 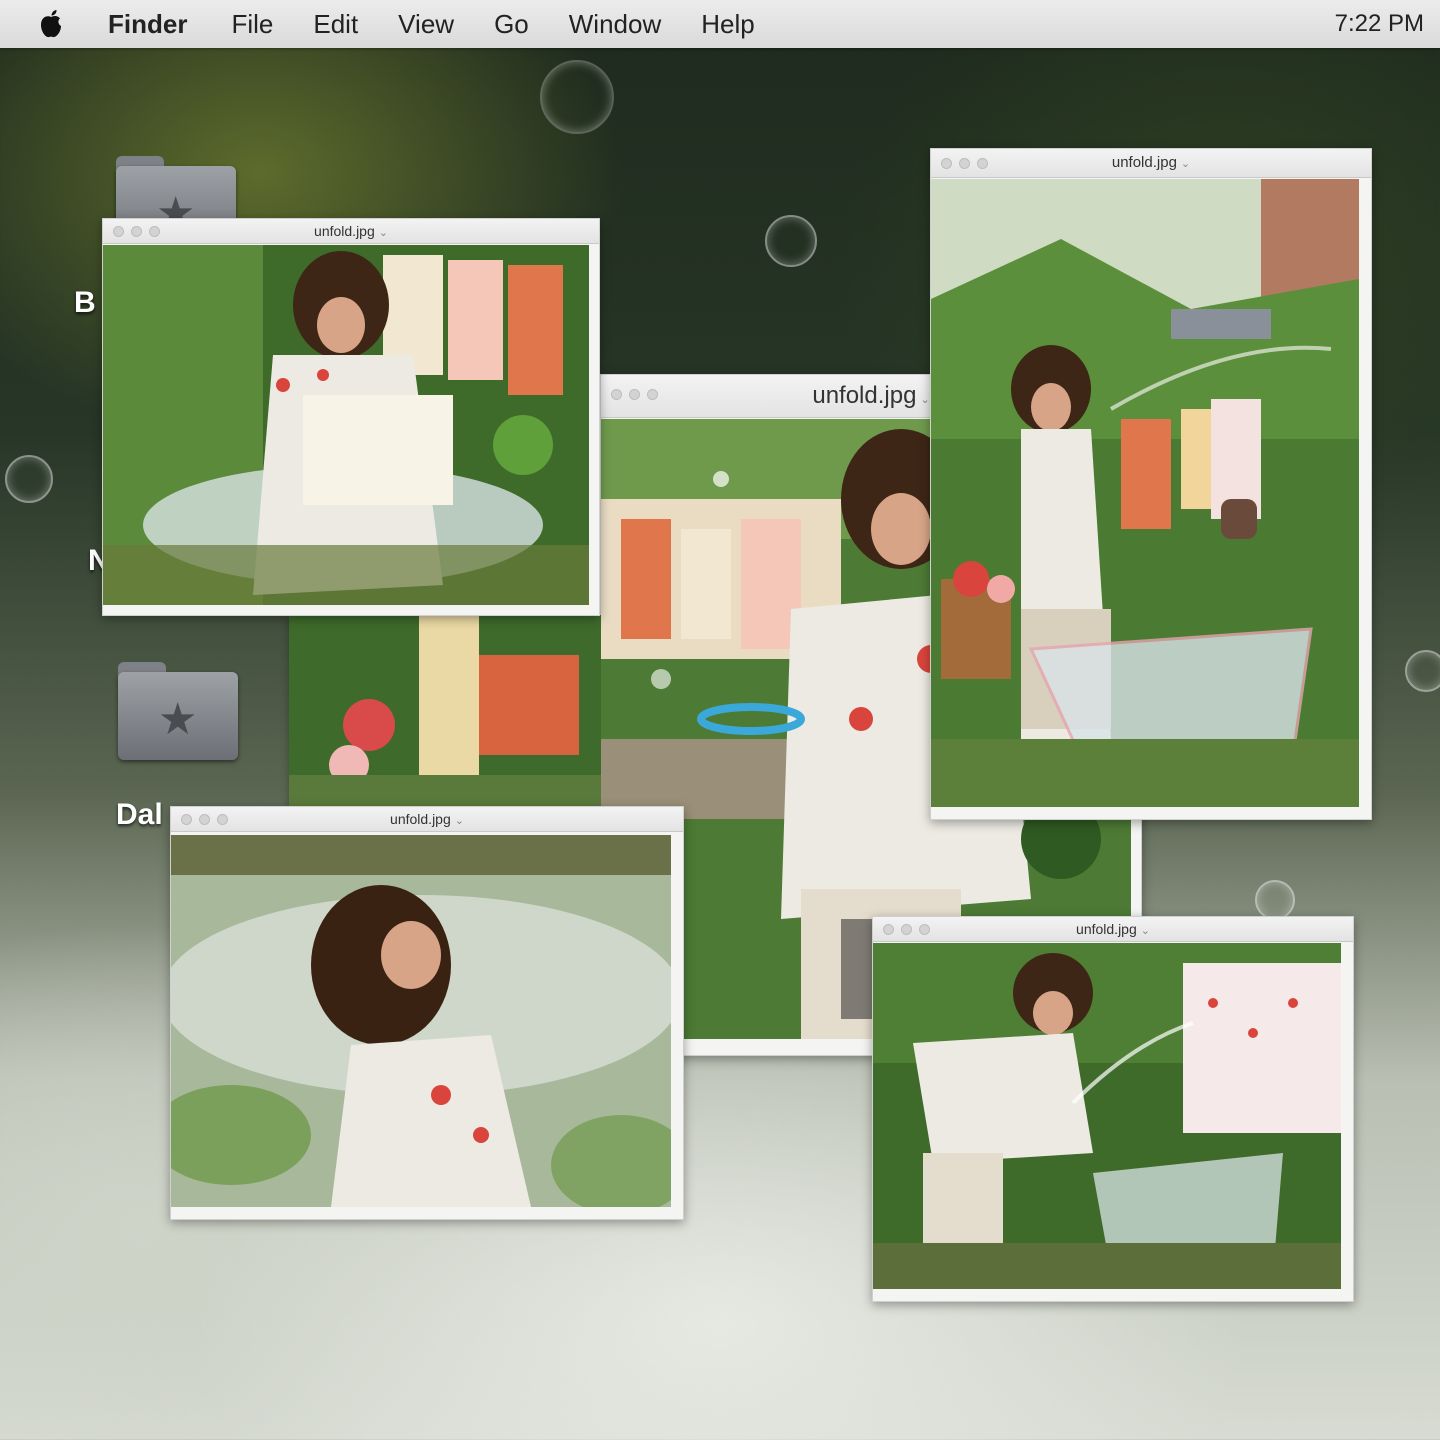 I want to click on menu-help: Help, so click(x=727, y=24).